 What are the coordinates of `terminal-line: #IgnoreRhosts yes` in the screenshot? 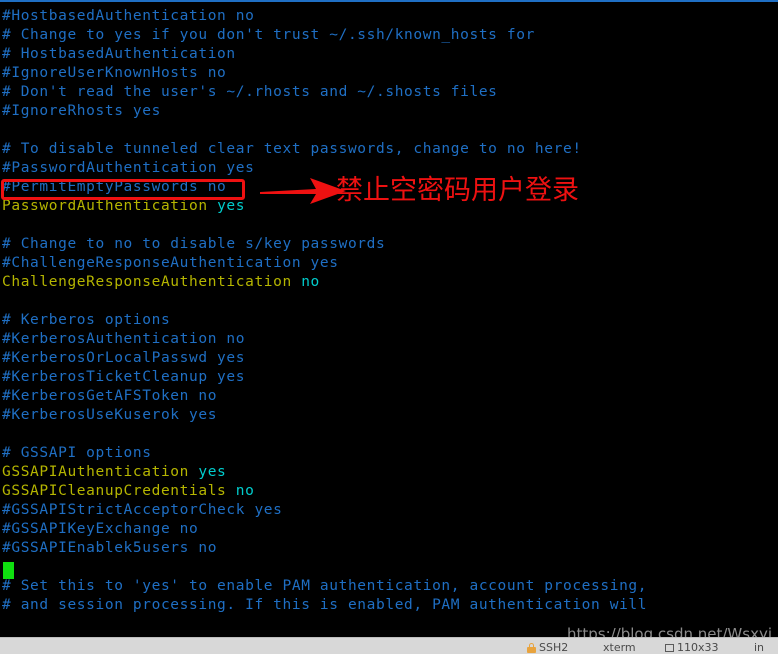 It's located at (390, 111).